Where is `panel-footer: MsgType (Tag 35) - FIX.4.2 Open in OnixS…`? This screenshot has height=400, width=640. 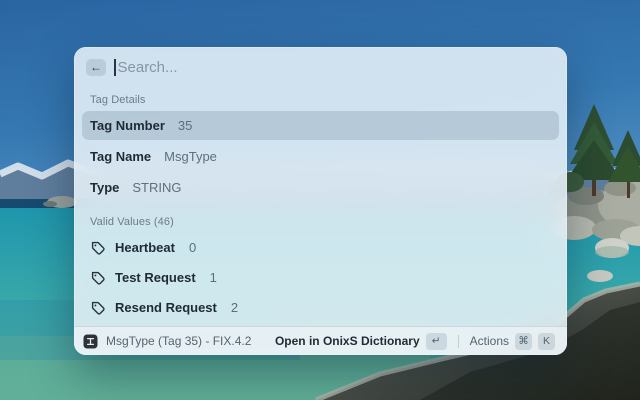
panel-footer: MsgType (Tag 35) - FIX.4.2 Open in OnixS… is located at coordinates (320, 340).